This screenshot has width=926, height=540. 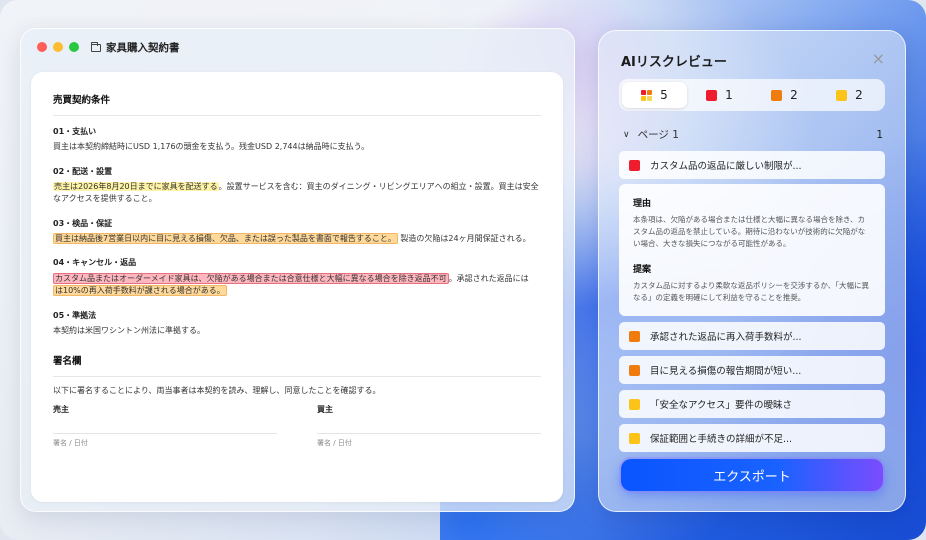 What do you see at coordinates (664, 95) in the screenshot?
I see `filter-count: 5` at bounding box center [664, 95].